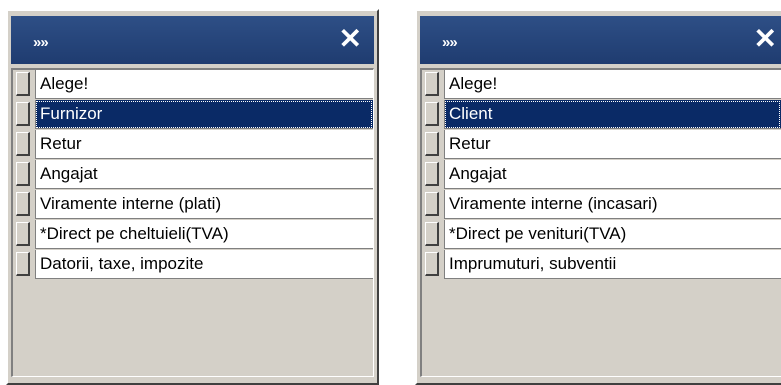  Describe the element at coordinates (612, 264) in the screenshot. I see `list-item-label: Imprumuturi, subventii` at that location.